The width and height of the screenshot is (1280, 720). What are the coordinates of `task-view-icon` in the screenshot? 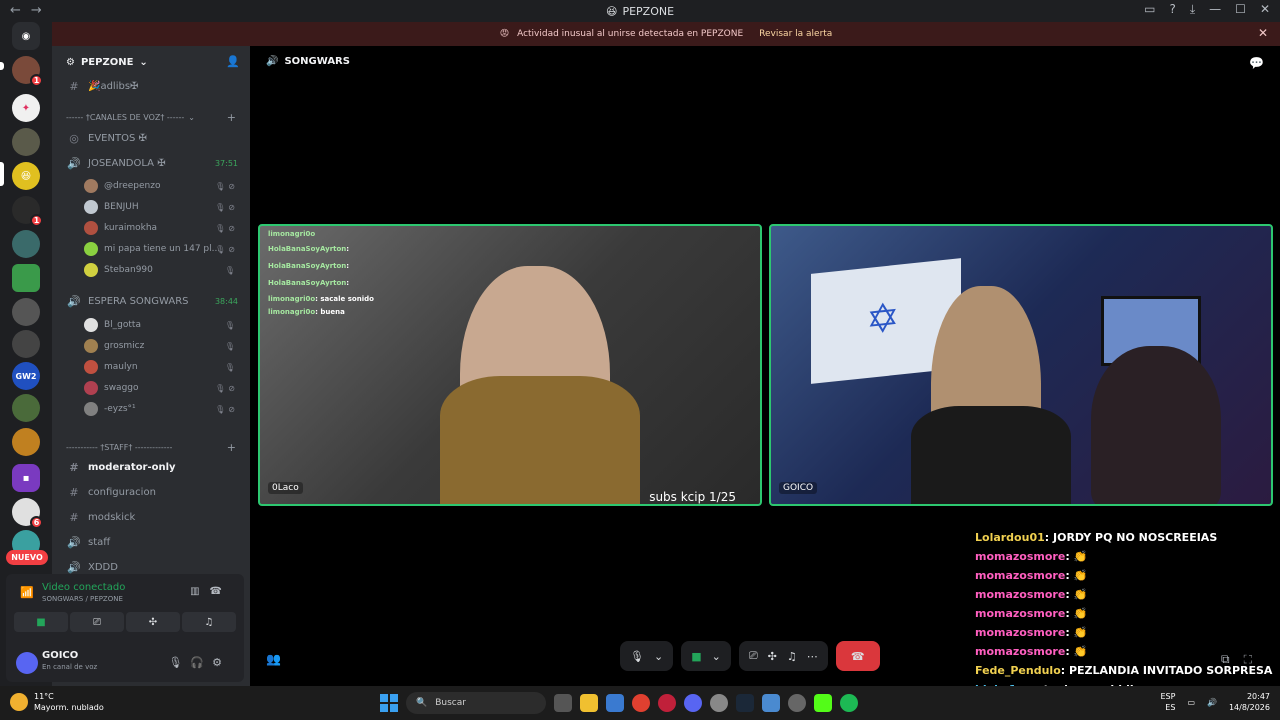 It's located at (563, 703).